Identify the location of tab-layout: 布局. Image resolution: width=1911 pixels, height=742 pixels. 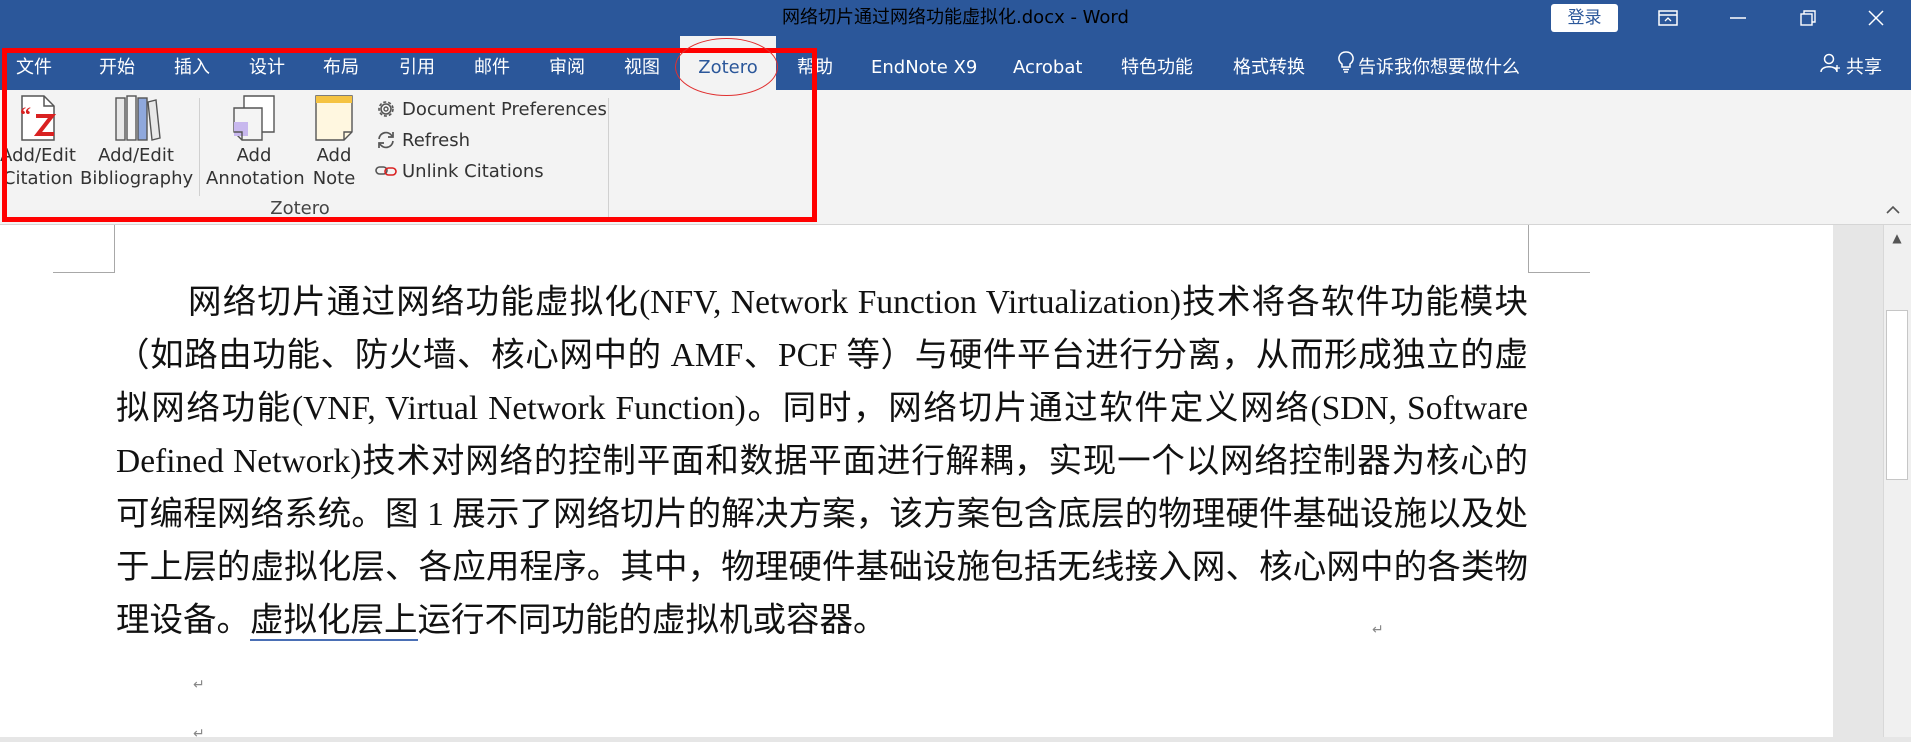
(341, 63).